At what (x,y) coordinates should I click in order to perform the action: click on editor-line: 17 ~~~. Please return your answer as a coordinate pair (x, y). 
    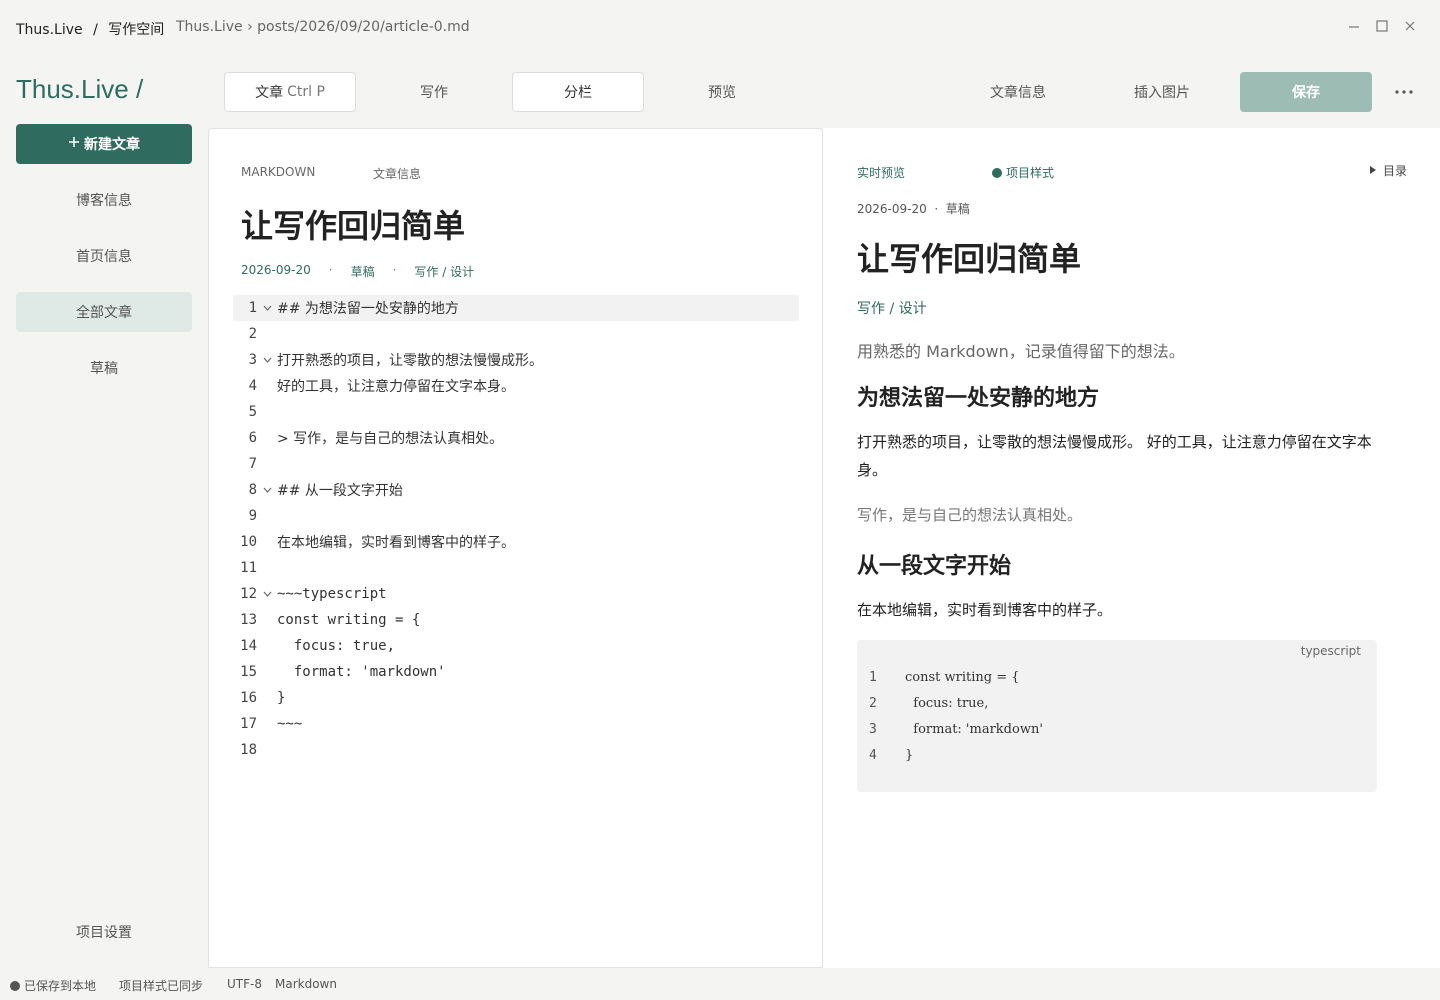
    Looking at the image, I should click on (516, 724).